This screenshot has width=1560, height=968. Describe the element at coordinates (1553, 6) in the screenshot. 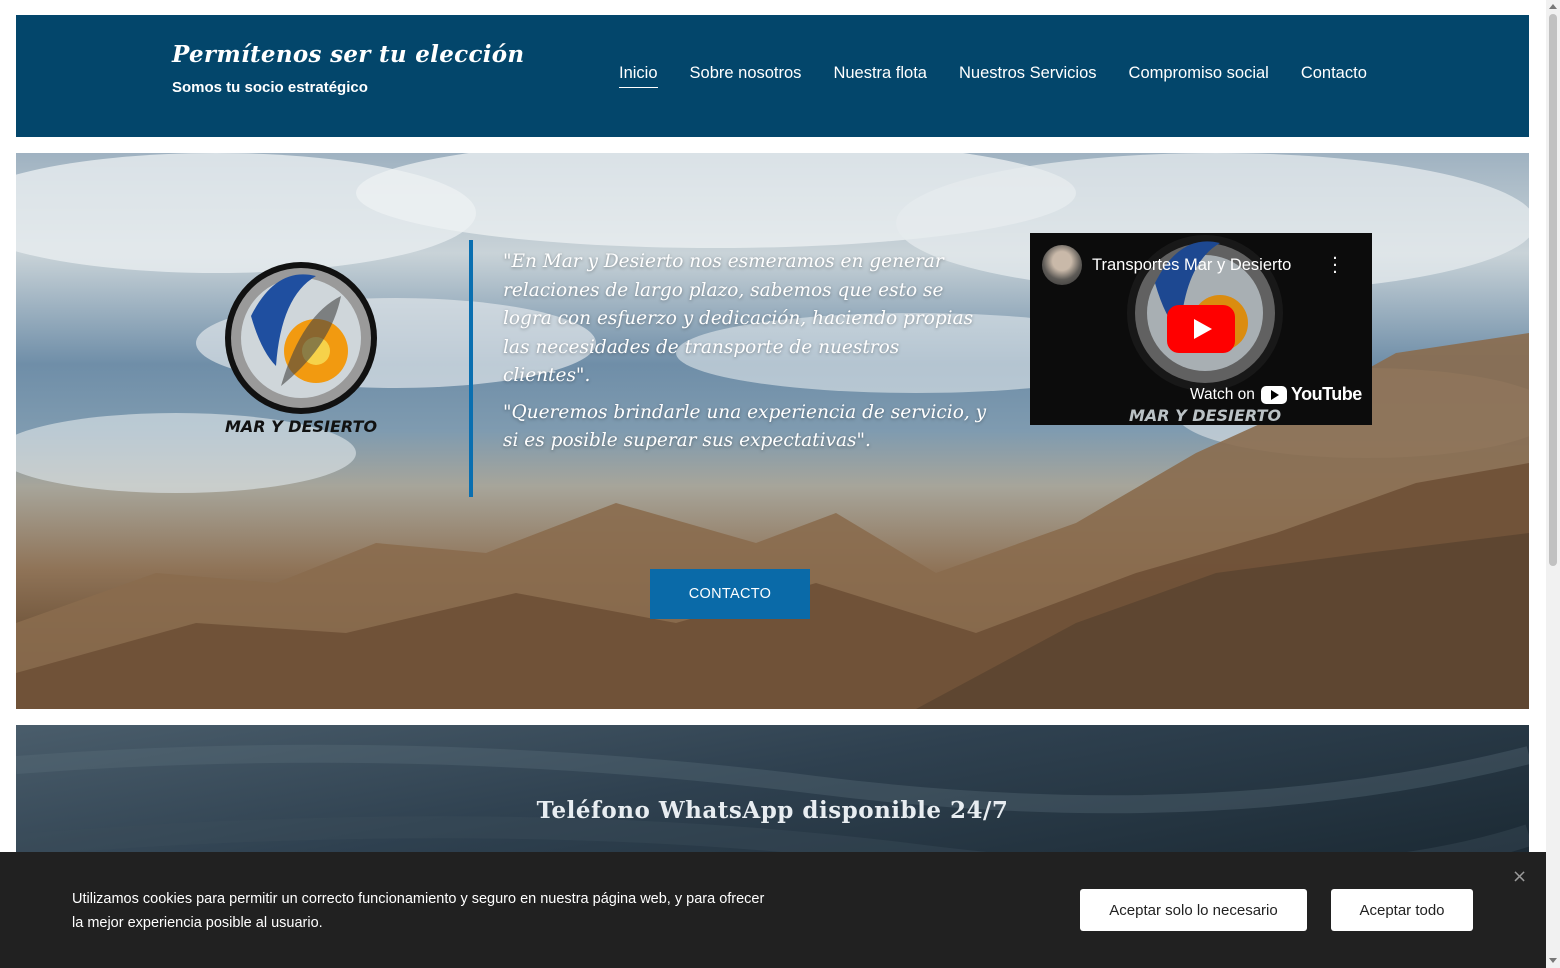

I see `scroll-up-arrow-icon` at that location.